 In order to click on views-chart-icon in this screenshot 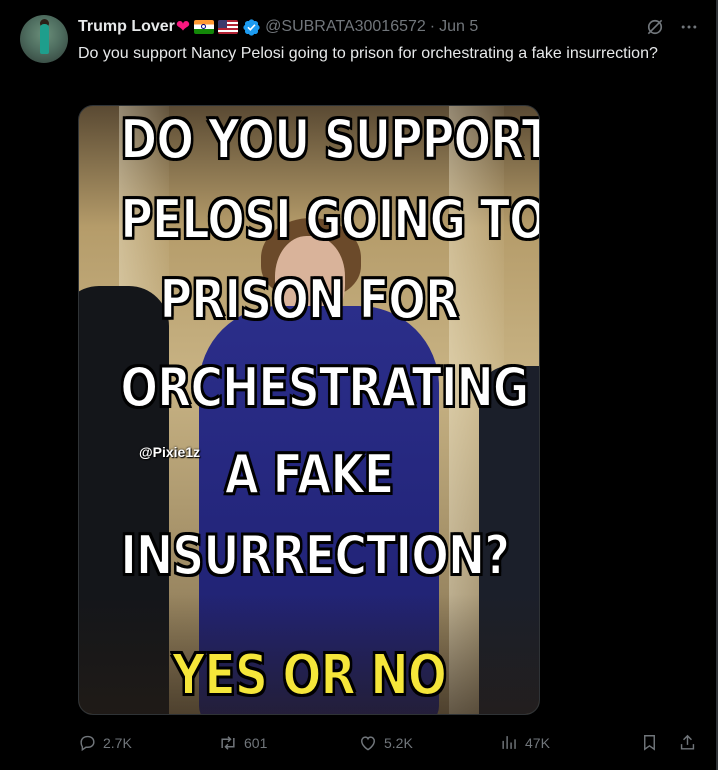, I will do `click(509, 742)`.